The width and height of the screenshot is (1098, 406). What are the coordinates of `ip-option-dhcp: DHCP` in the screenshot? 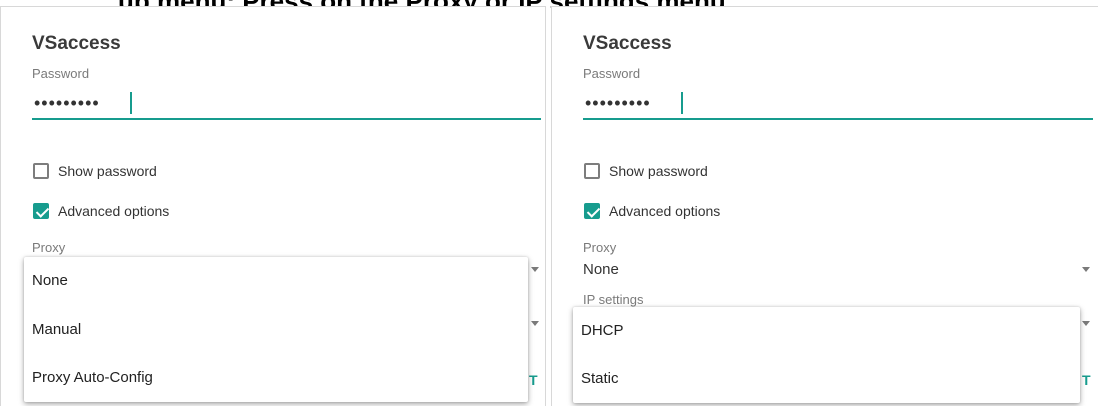 It's located at (826, 331).